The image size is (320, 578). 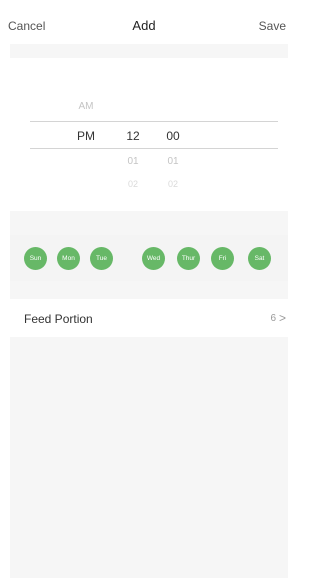 What do you see at coordinates (173, 184) in the screenshot?
I see `minute-option: 02` at bounding box center [173, 184].